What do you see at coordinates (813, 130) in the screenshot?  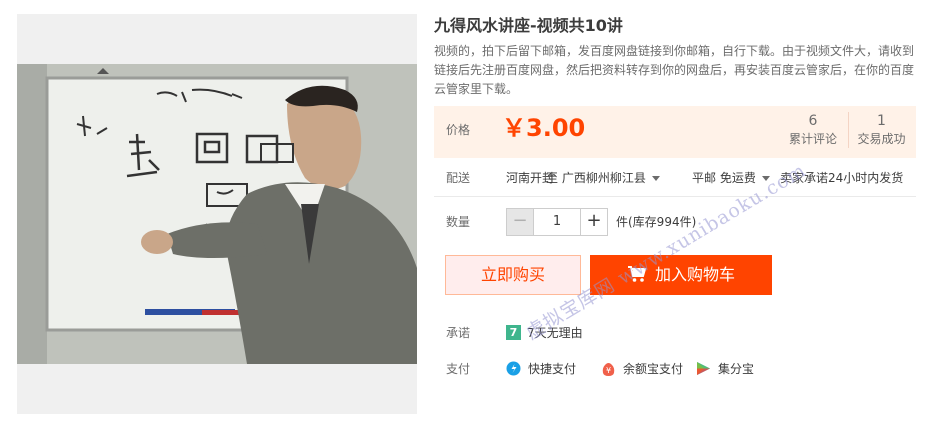 I see `comments-stat: 6 累计评论` at bounding box center [813, 130].